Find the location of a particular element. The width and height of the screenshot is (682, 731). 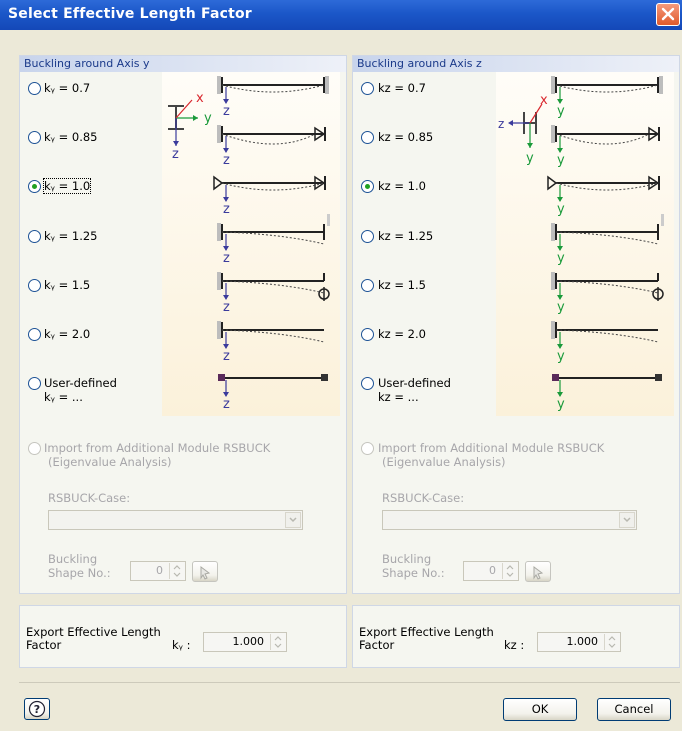

radio-import-rsbuck-y is located at coordinates (34, 448).